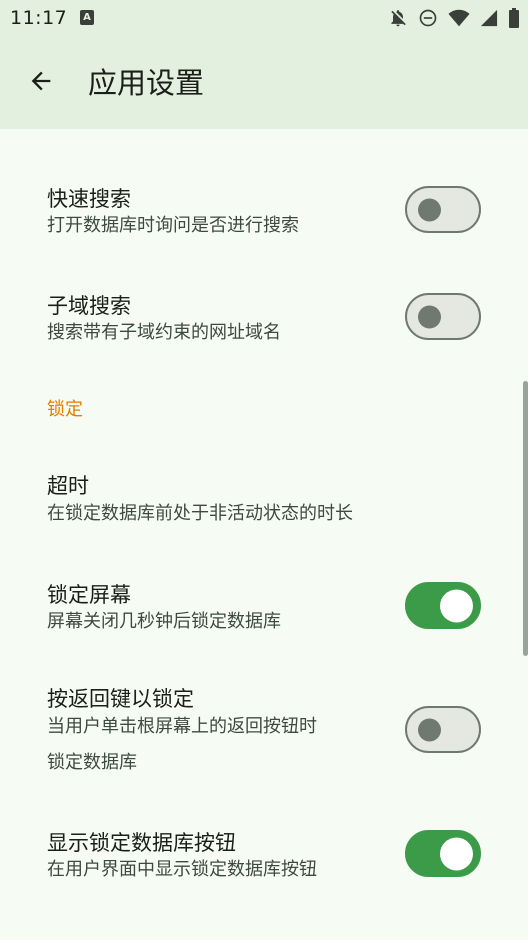 This screenshot has height=940, width=528. I want to click on pref-lock-screen: 锁定屏幕 屏幕关闭几秒钟后锁定数据库, so click(264, 611).